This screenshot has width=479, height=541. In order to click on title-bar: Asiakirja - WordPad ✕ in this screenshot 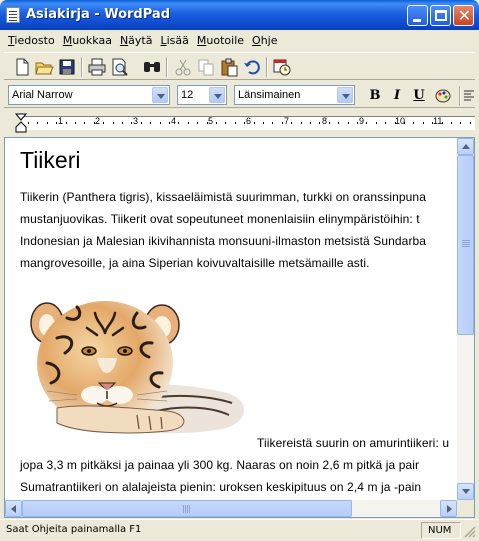, I will do `click(239, 15)`.